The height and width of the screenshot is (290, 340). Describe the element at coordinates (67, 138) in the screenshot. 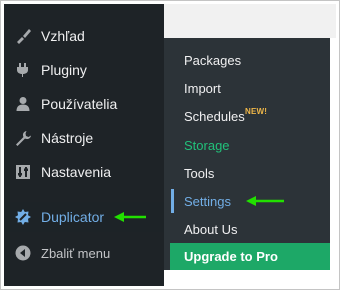

I see `sidebar-item-label: Nástroje` at that location.